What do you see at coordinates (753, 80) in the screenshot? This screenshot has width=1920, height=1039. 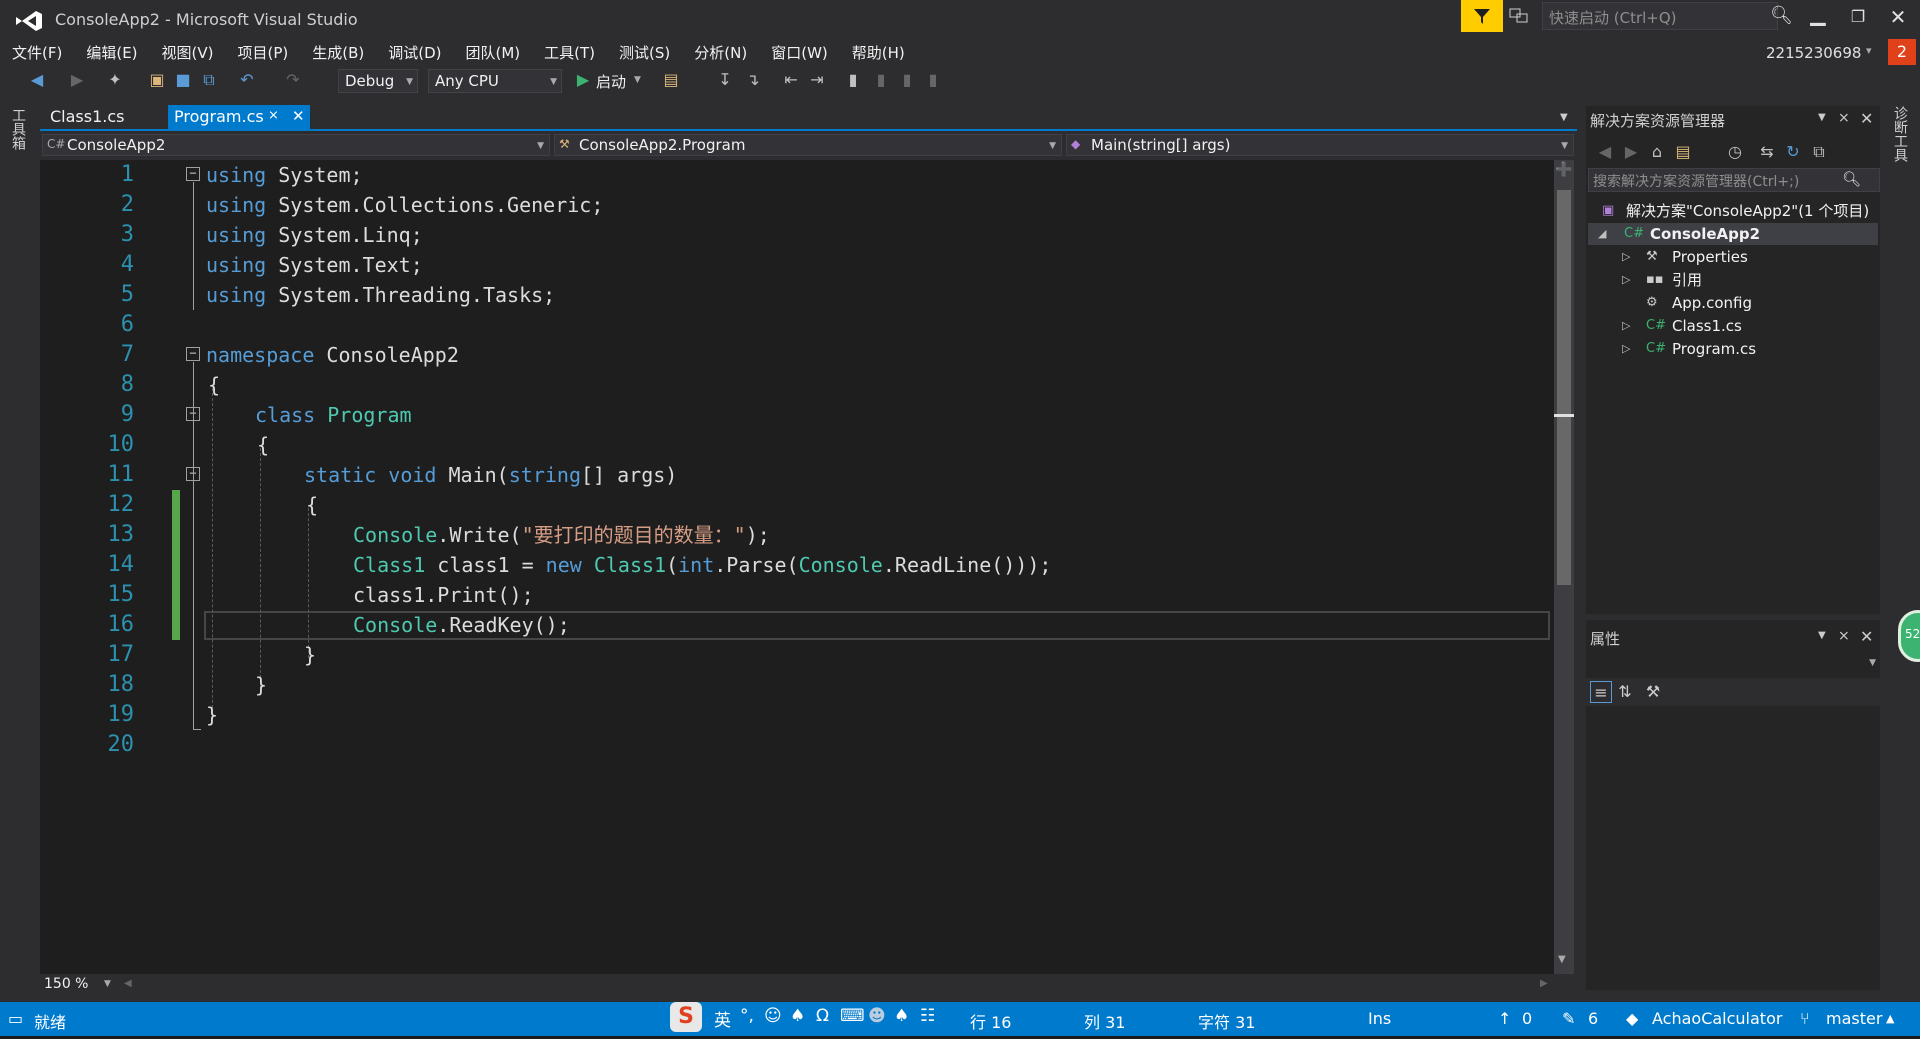 I see `step-over-icon: ↴` at bounding box center [753, 80].